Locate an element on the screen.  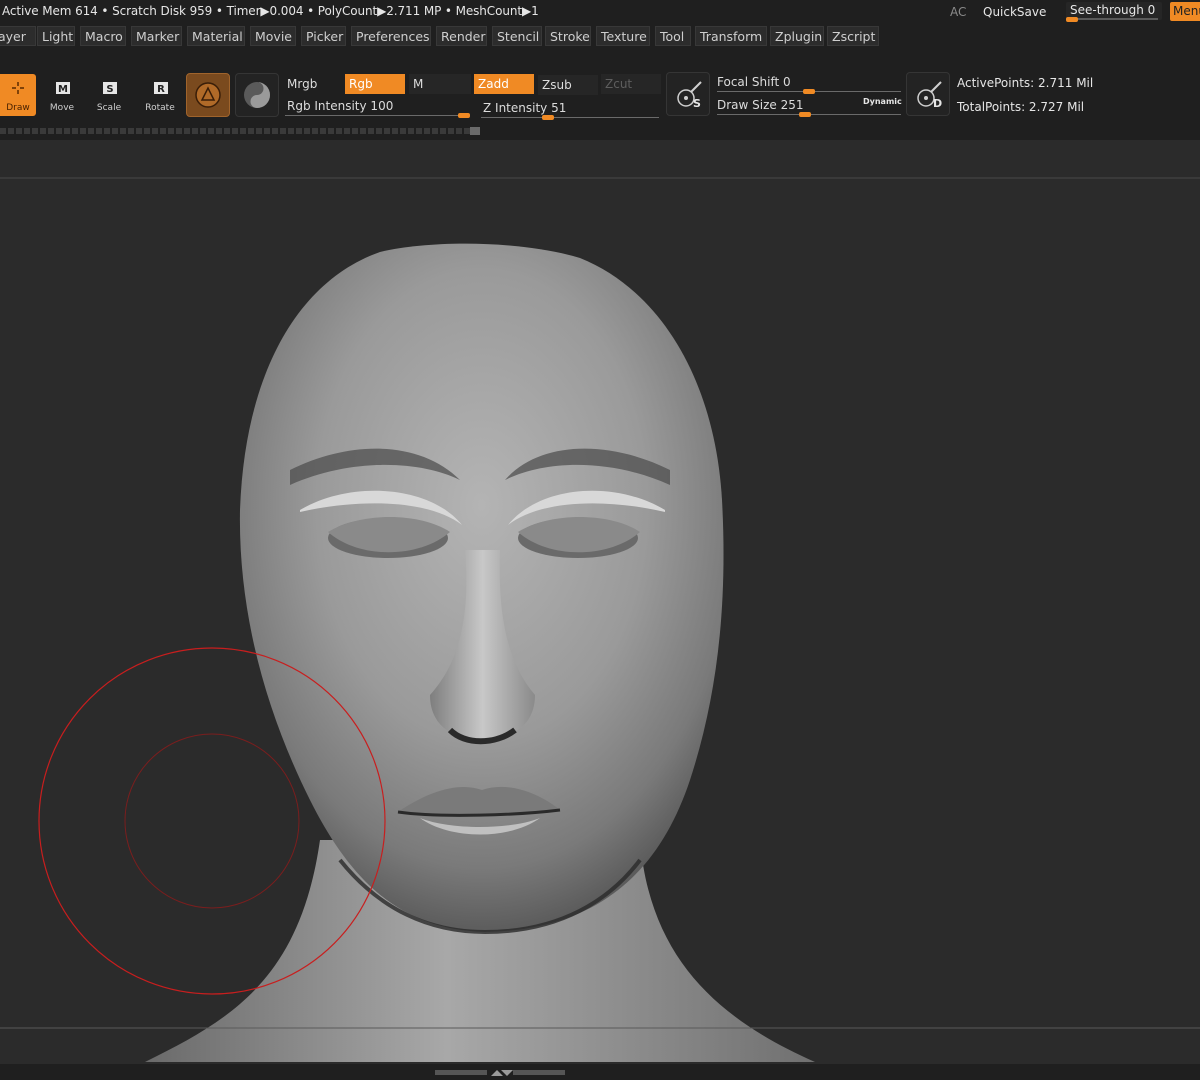
brush-picker-button is located at coordinates (208, 95).